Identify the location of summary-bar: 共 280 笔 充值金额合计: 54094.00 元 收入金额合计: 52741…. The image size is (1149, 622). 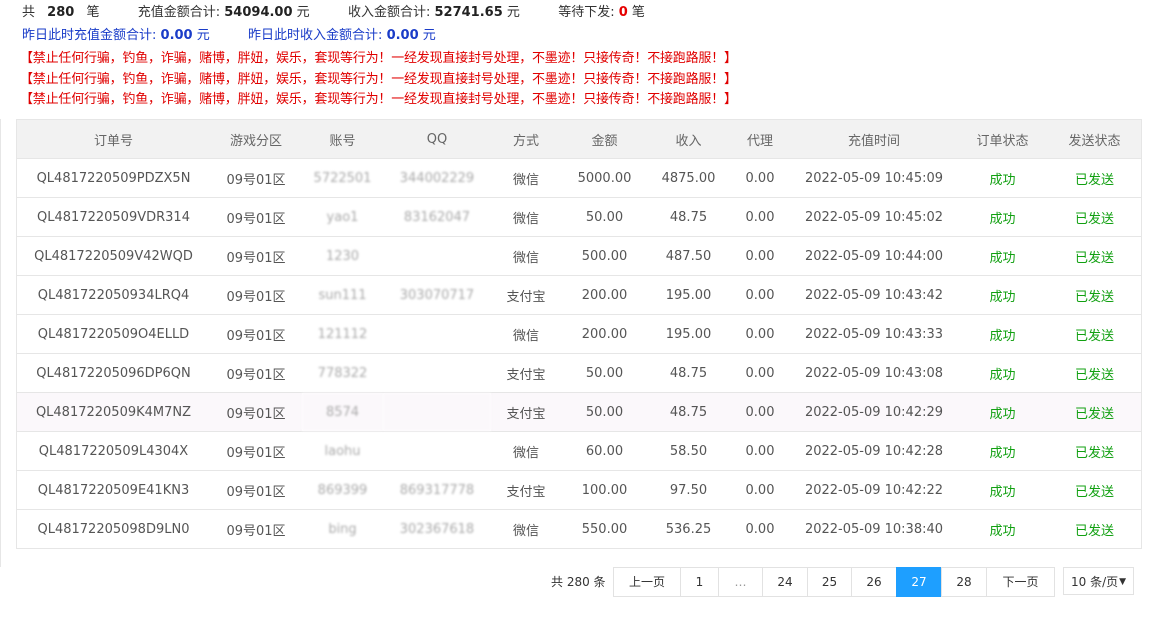
(333, 13).